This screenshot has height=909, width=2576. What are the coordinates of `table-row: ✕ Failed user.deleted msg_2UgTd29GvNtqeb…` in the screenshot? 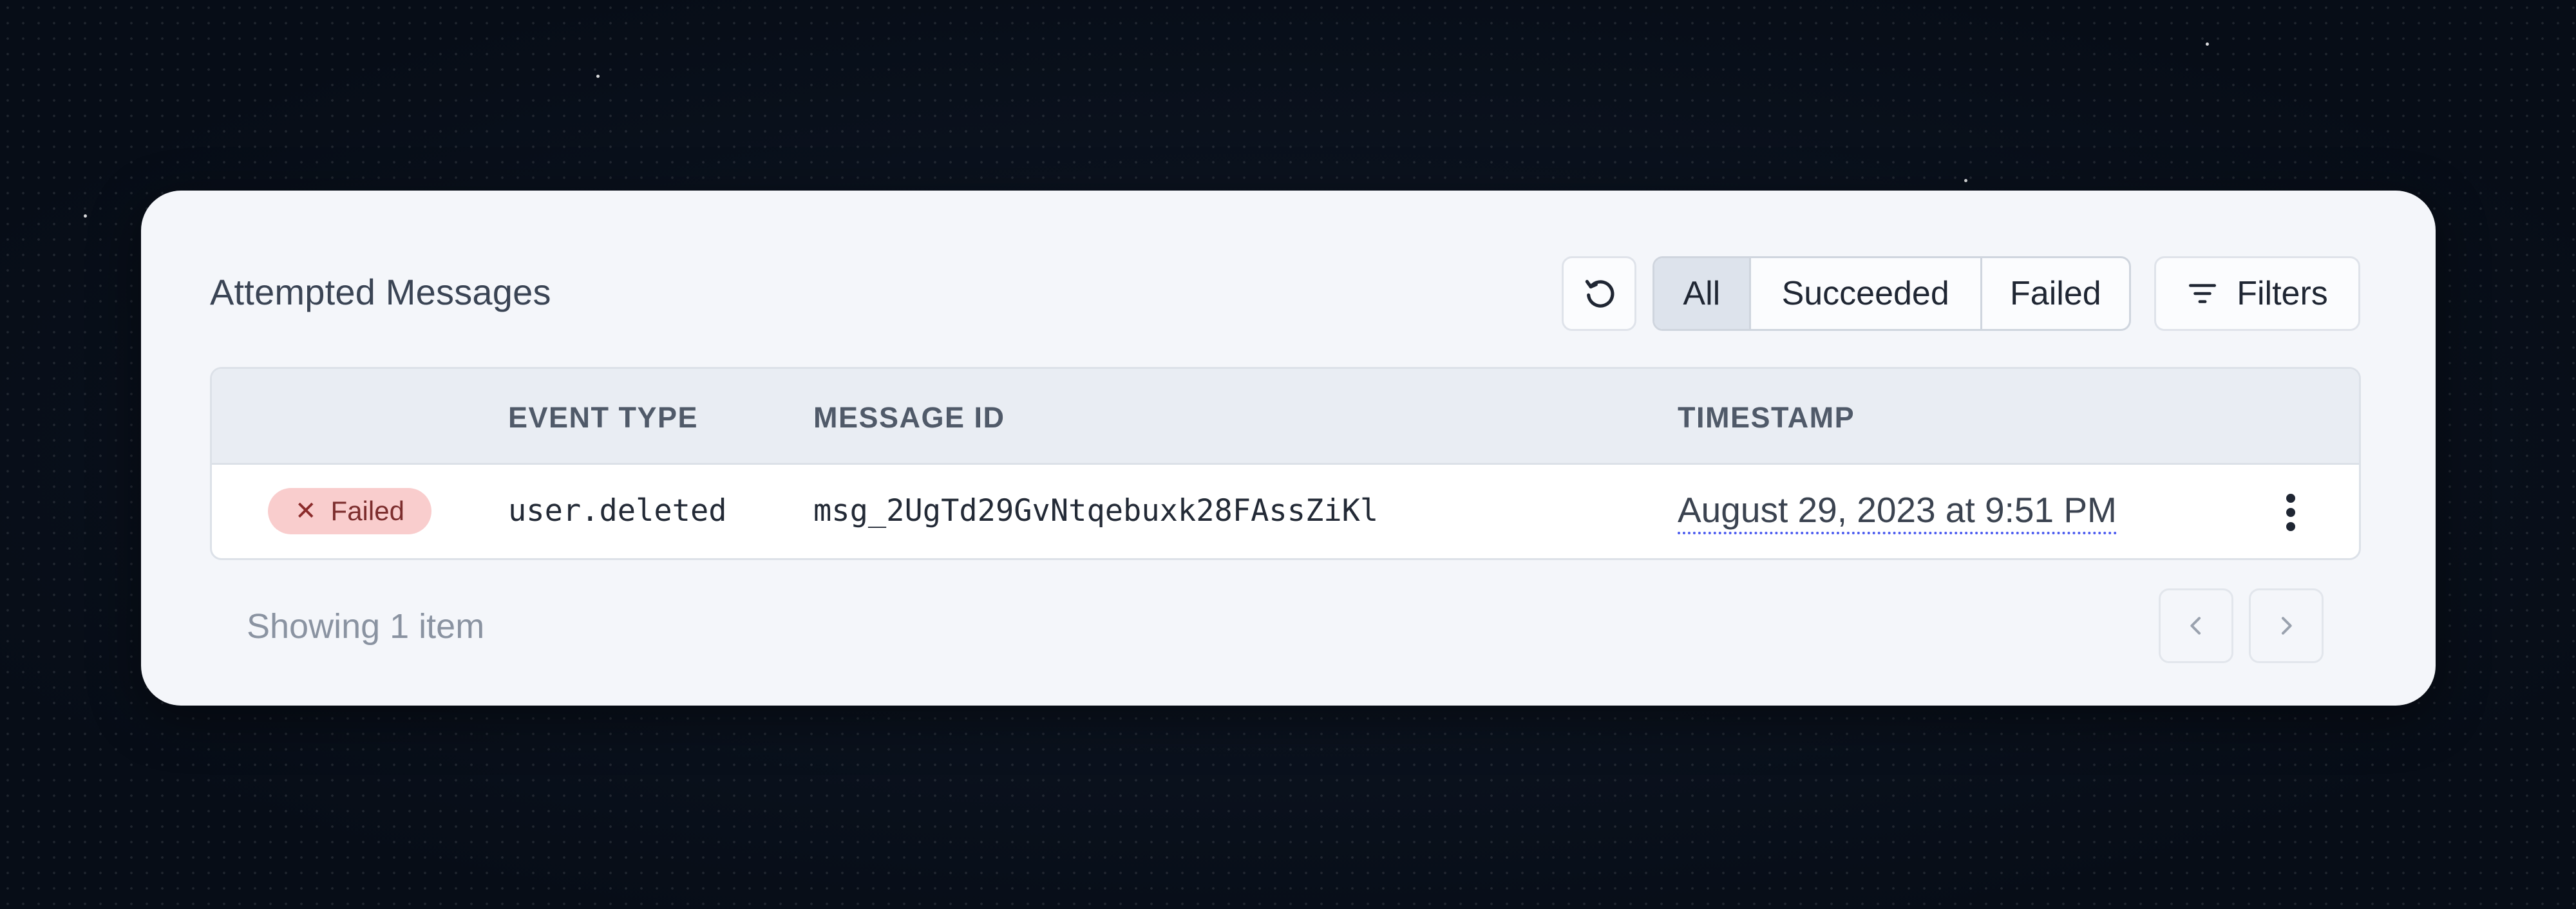 It's located at (1286, 511).